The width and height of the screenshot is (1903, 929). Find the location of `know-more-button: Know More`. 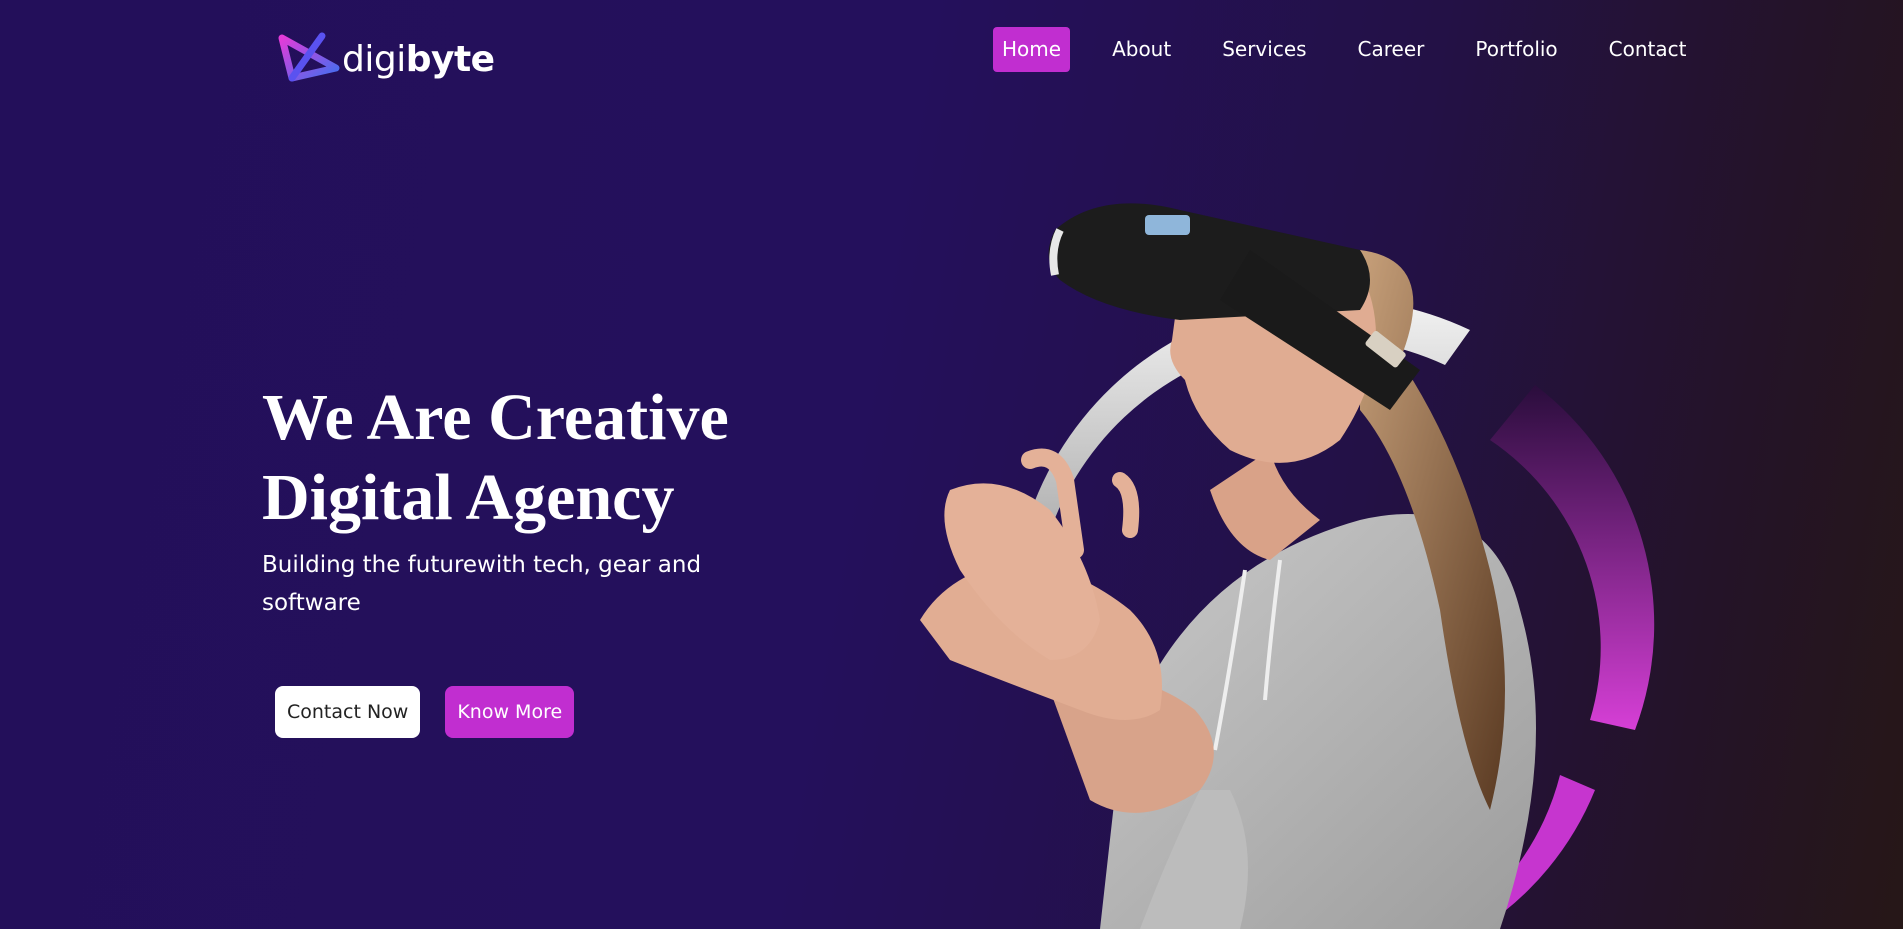

know-more-button: Know More is located at coordinates (510, 712).